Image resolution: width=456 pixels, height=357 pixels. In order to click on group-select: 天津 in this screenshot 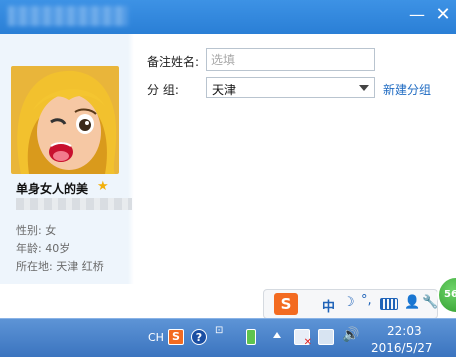, I will do `click(290, 87)`.